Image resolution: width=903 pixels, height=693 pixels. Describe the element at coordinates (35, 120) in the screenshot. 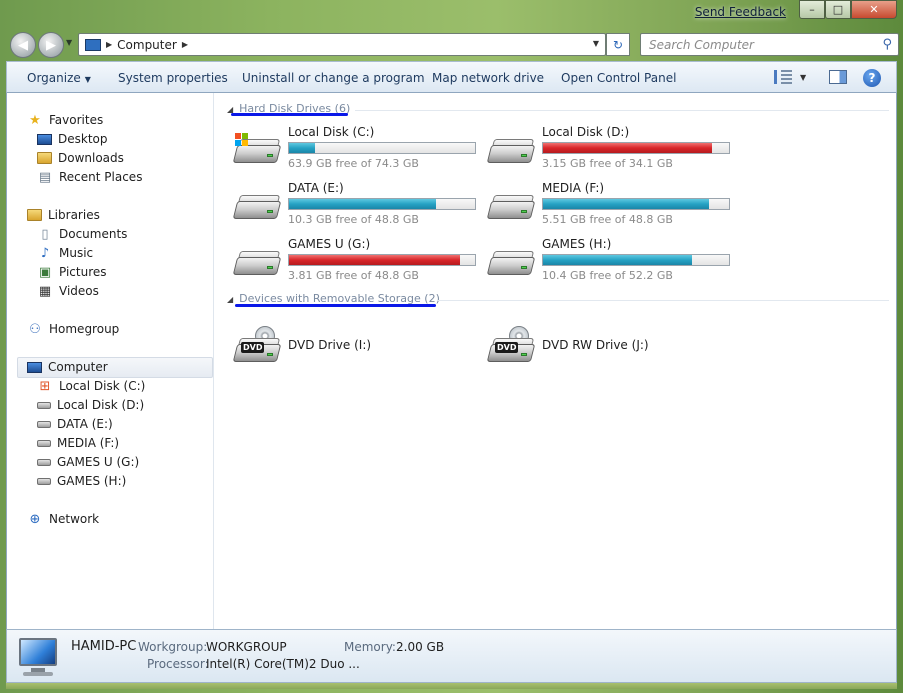

I see `star-icon: ★` at that location.